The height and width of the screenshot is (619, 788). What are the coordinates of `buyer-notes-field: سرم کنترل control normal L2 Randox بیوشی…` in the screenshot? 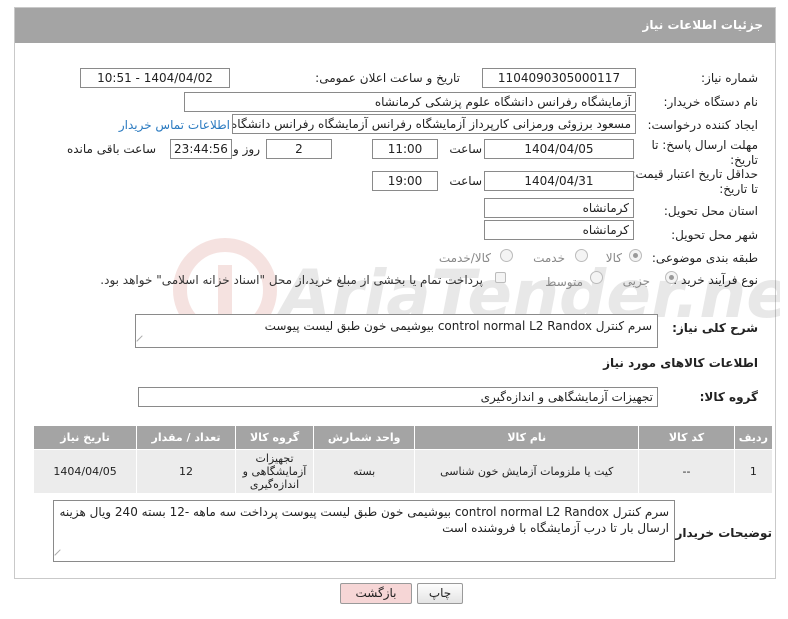 It's located at (364, 531).